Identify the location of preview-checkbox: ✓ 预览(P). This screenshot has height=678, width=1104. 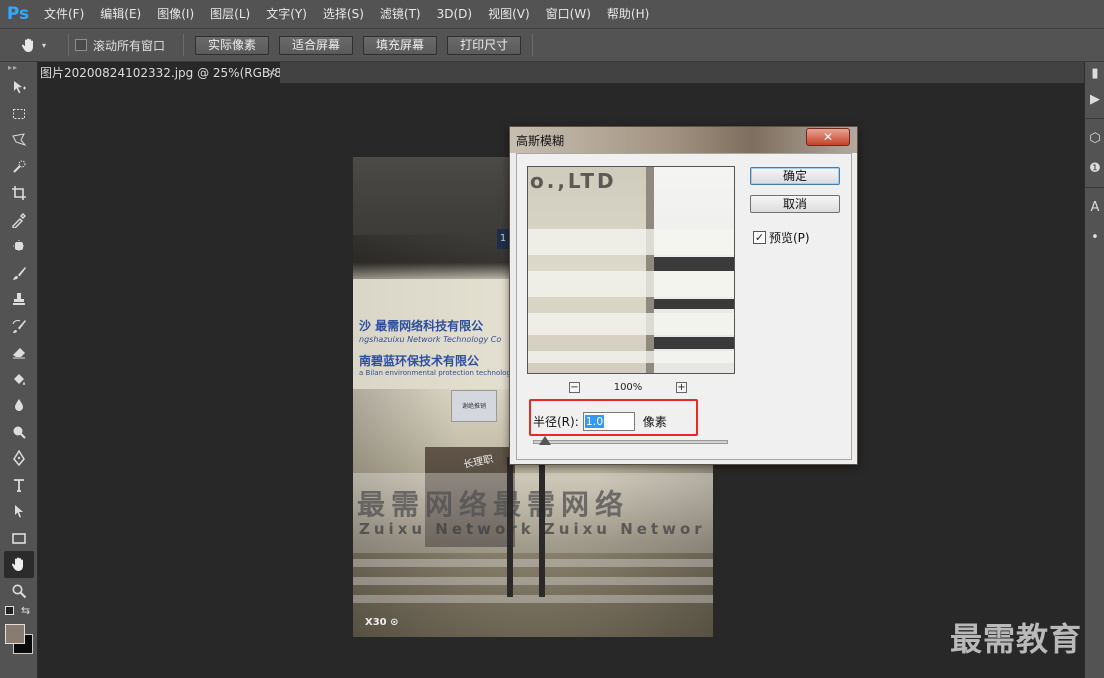
(781, 237).